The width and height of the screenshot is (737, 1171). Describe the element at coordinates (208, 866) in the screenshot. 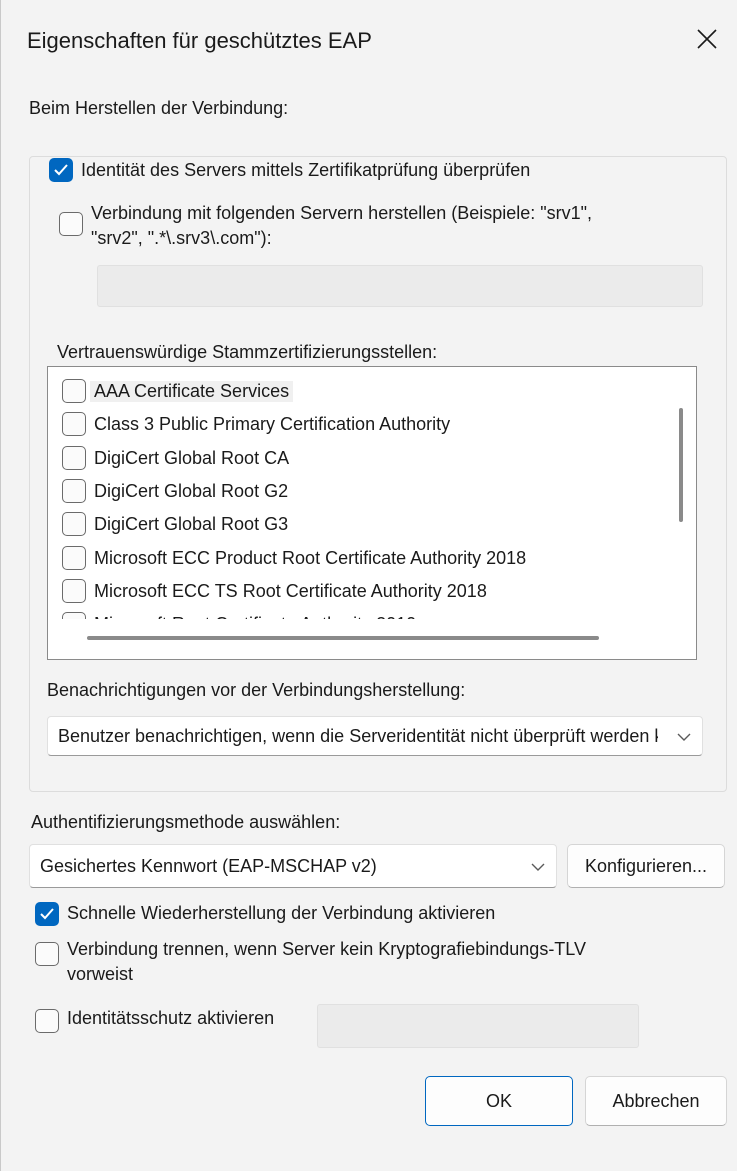

I see `auth-method-value: Gesichertes Kennwort (EAP-MSCHAP v2)` at that location.